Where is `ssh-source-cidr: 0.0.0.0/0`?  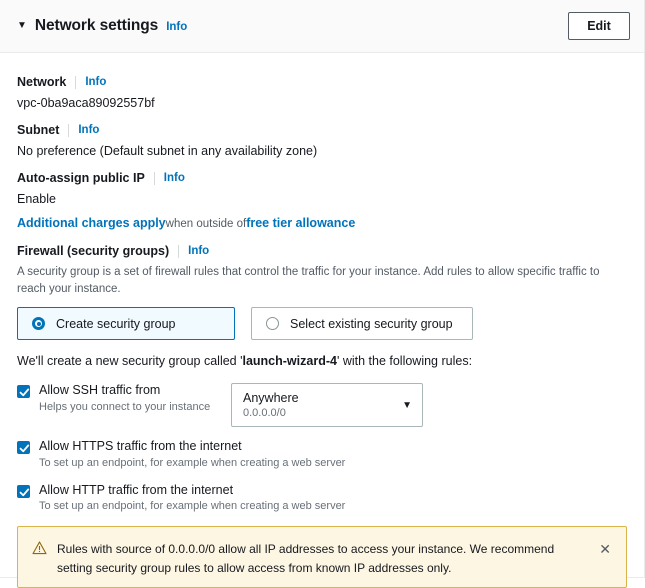 ssh-source-cidr: 0.0.0.0/0 is located at coordinates (264, 413).